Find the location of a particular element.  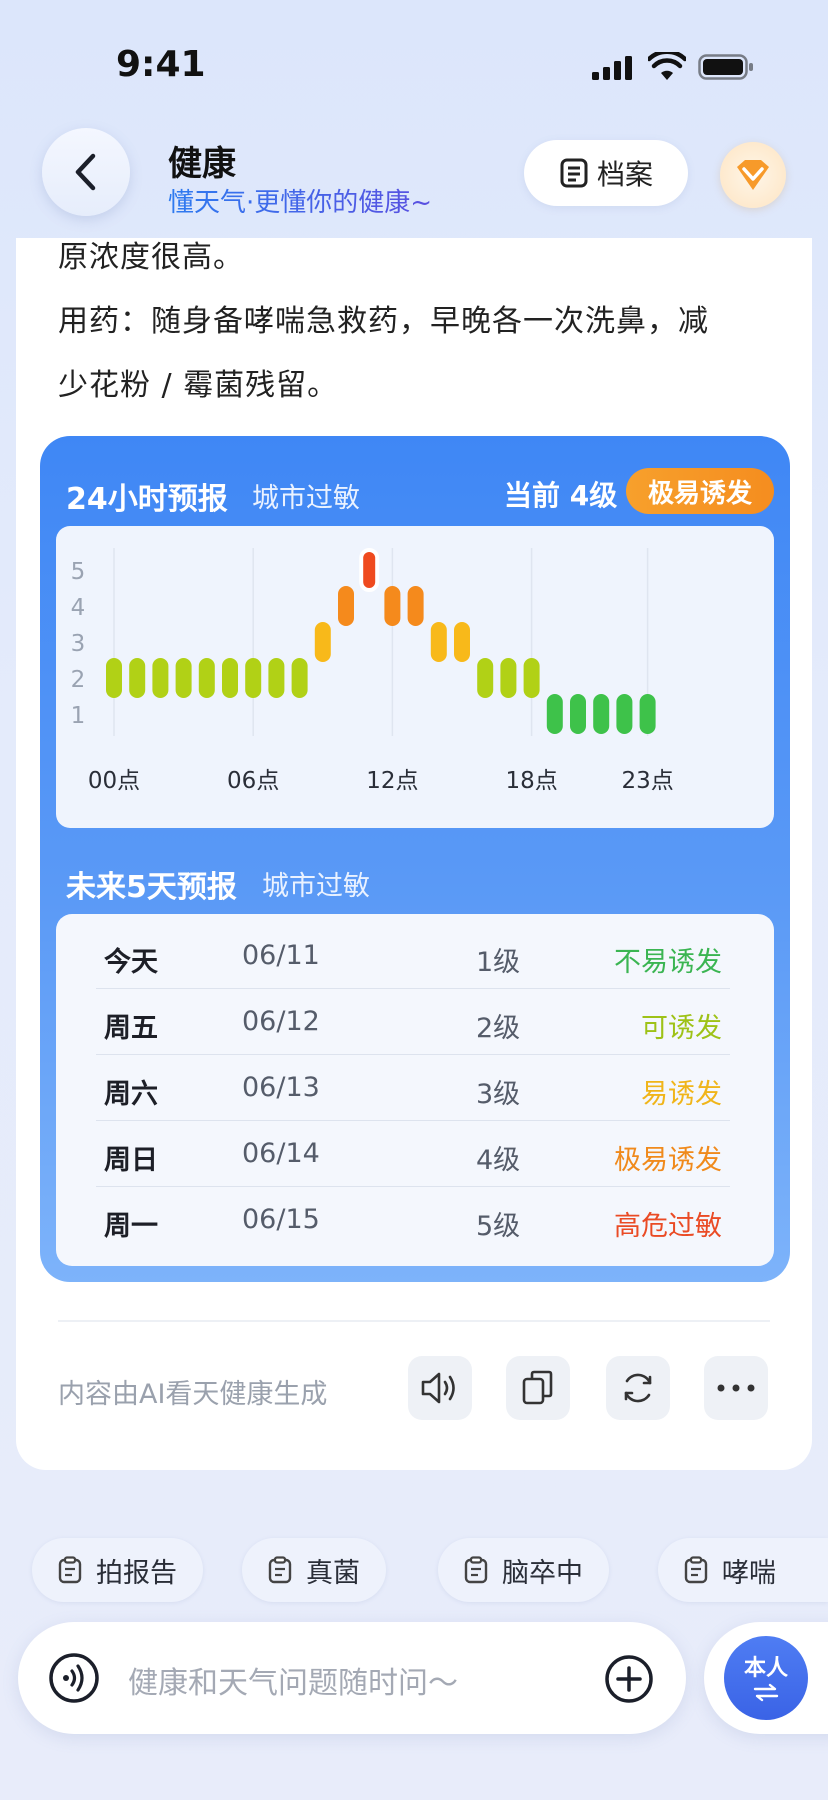

cellular-signal-icon is located at coordinates (612, 68).